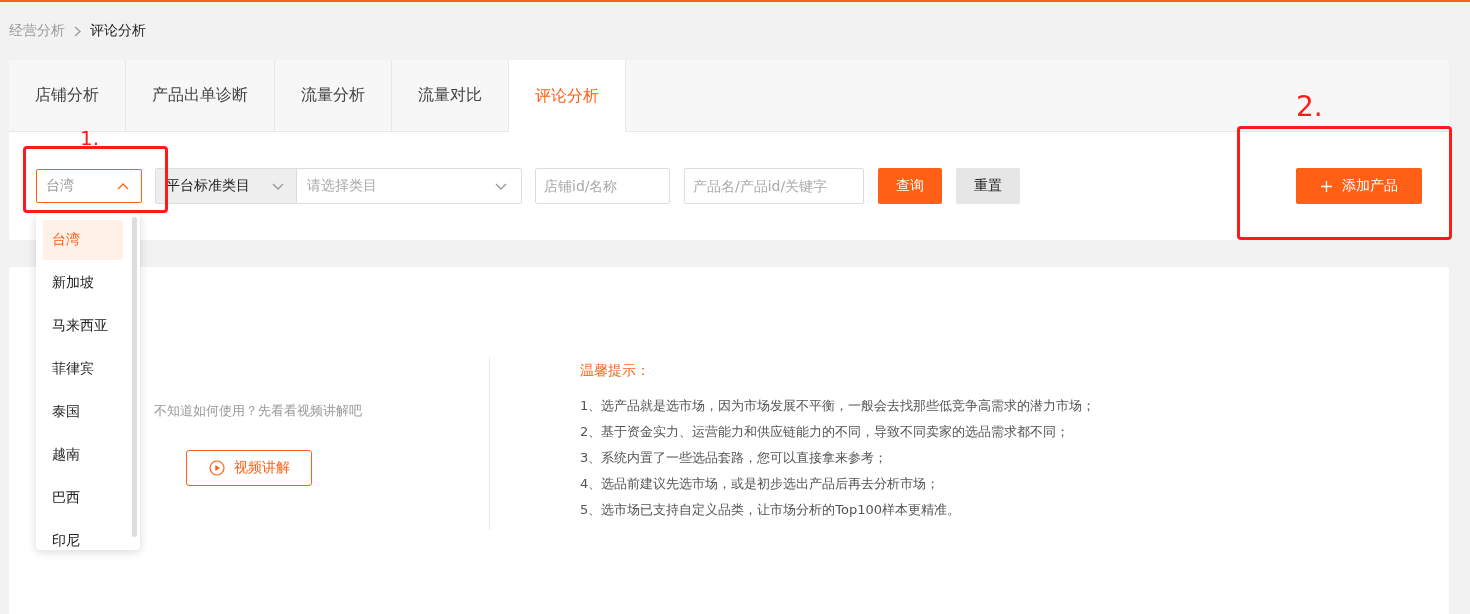  What do you see at coordinates (216, 468) in the screenshot?
I see `play-circle-icon` at bounding box center [216, 468].